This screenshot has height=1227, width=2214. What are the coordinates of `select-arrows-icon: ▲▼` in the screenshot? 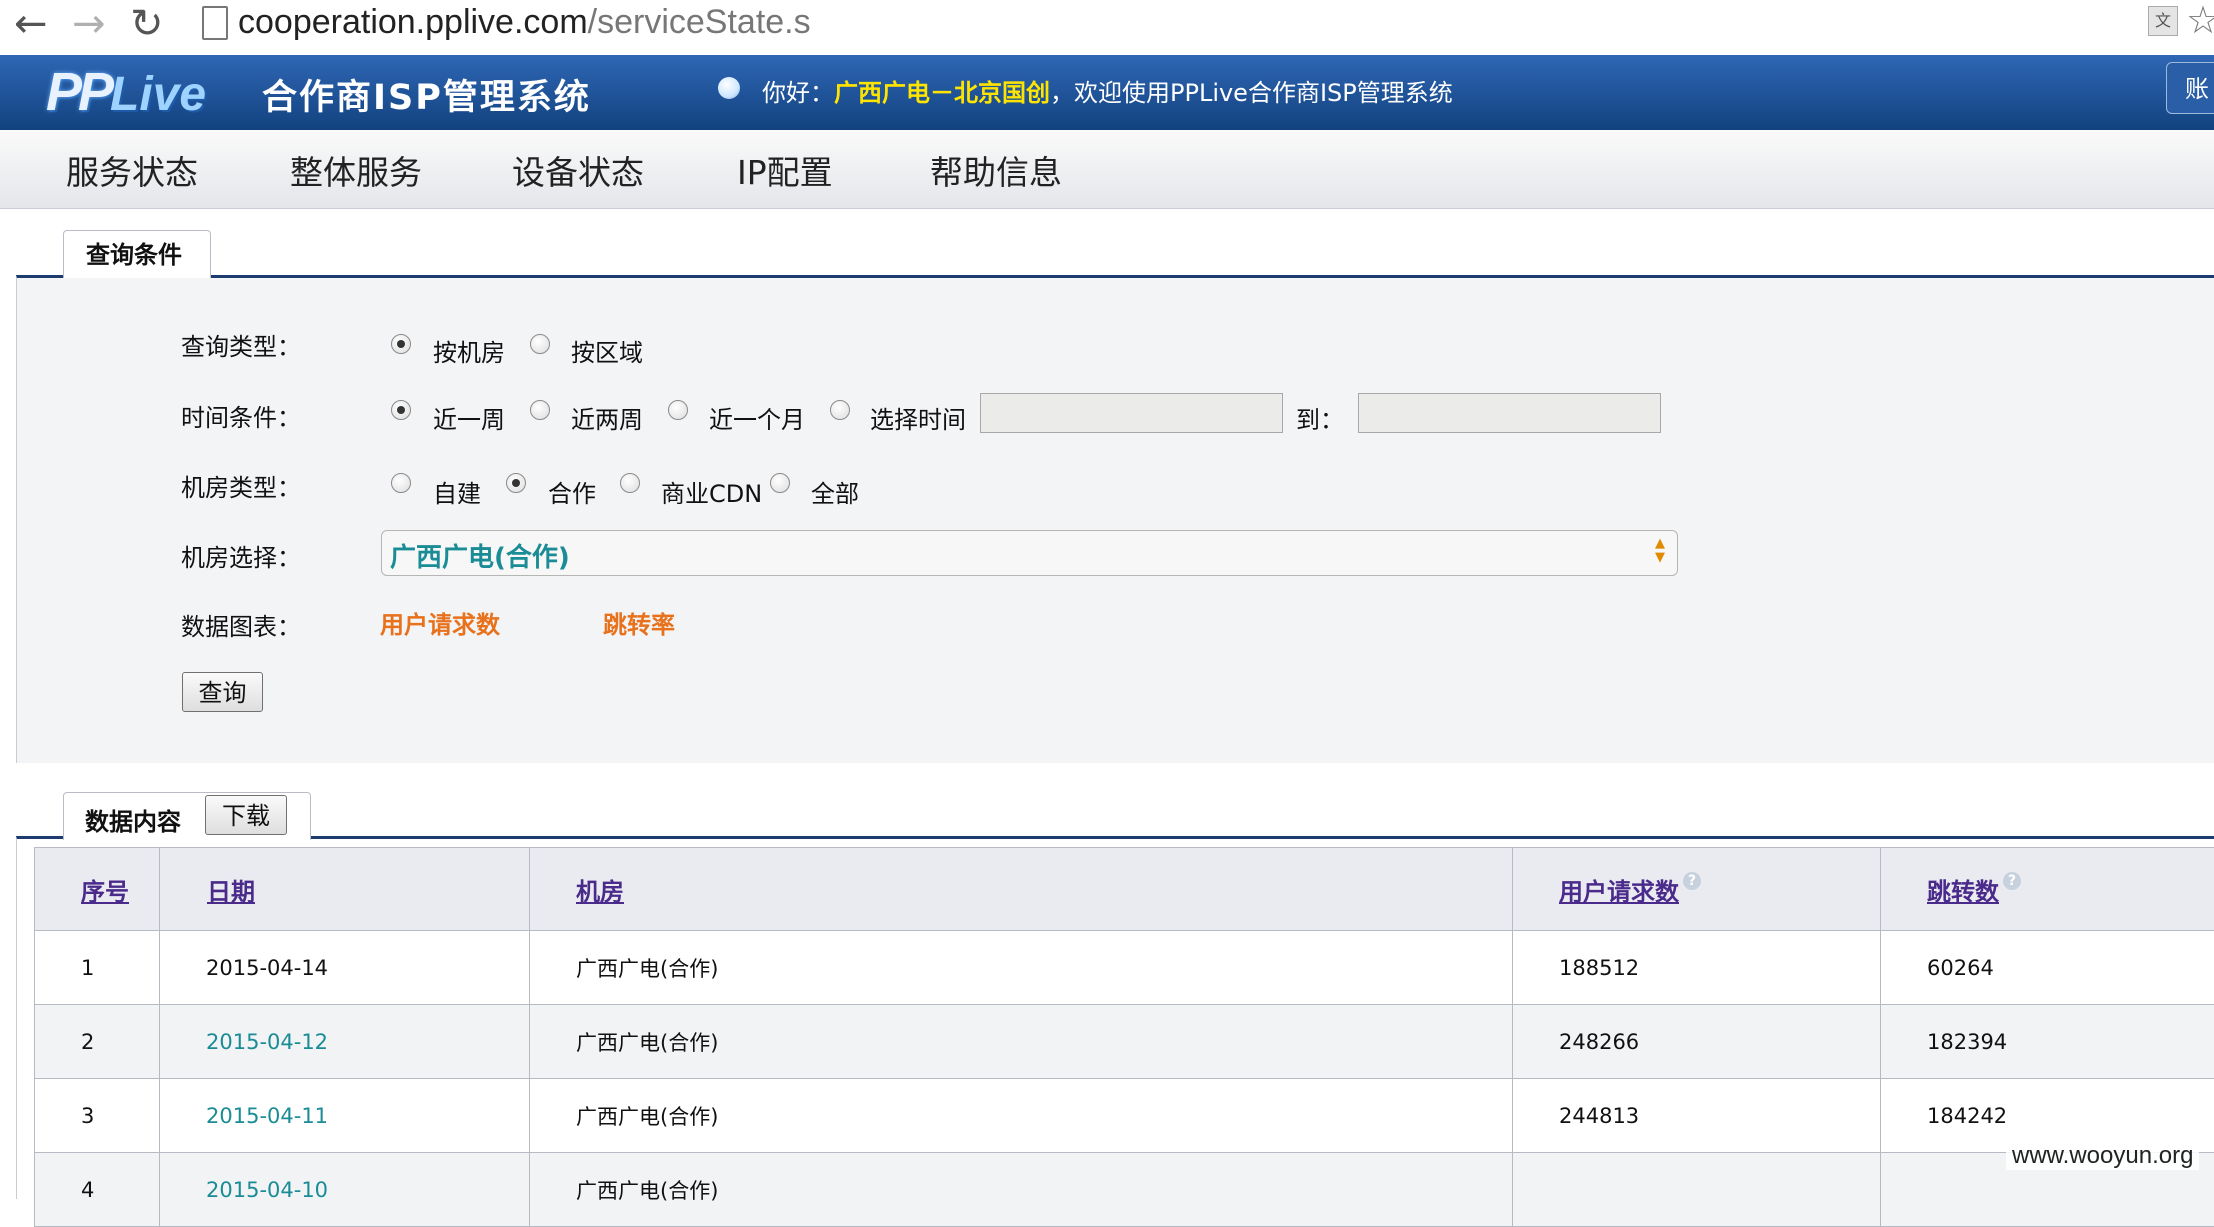 It's located at (1660, 551).